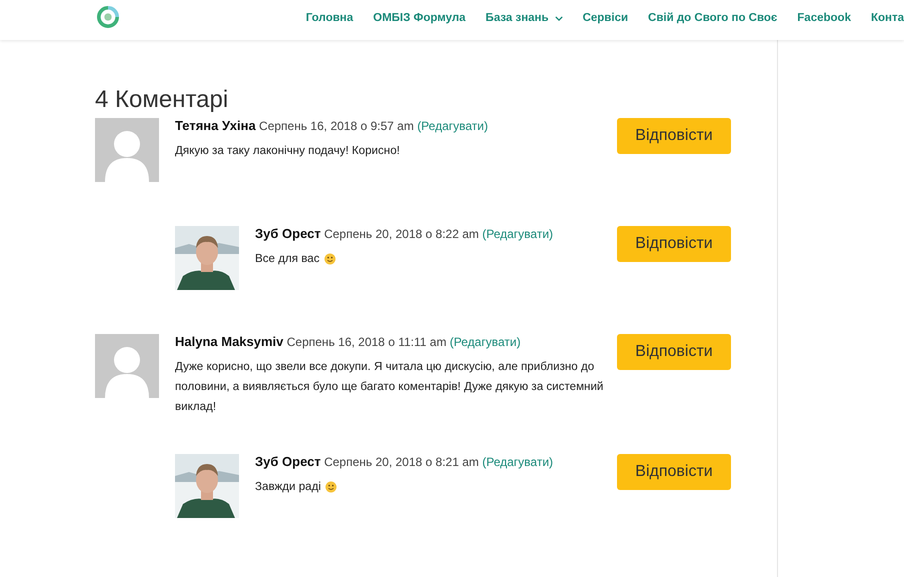 This screenshot has width=904, height=577. What do you see at coordinates (887, 18) in the screenshot?
I see `nav-link: Конта` at bounding box center [887, 18].